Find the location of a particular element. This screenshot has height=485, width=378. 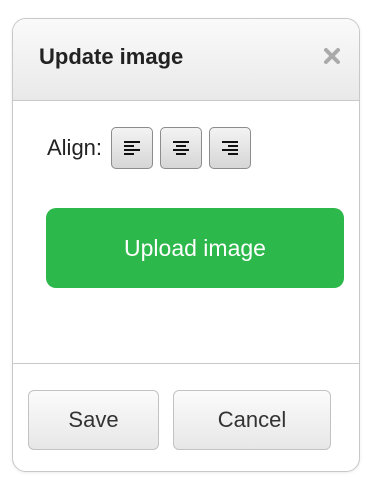

align-row: Align: is located at coordinates (152, 148).